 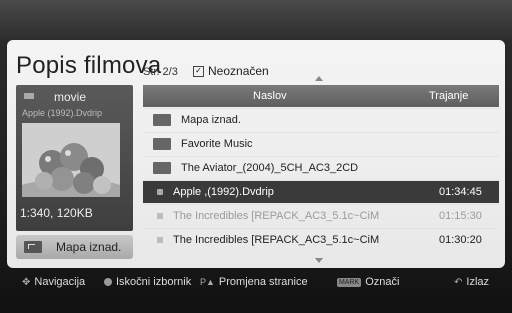 What do you see at coordinates (223, 192) in the screenshot?
I see `list-item-name: Apple ,(1992).Dvdrip` at bounding box center [223, 192].